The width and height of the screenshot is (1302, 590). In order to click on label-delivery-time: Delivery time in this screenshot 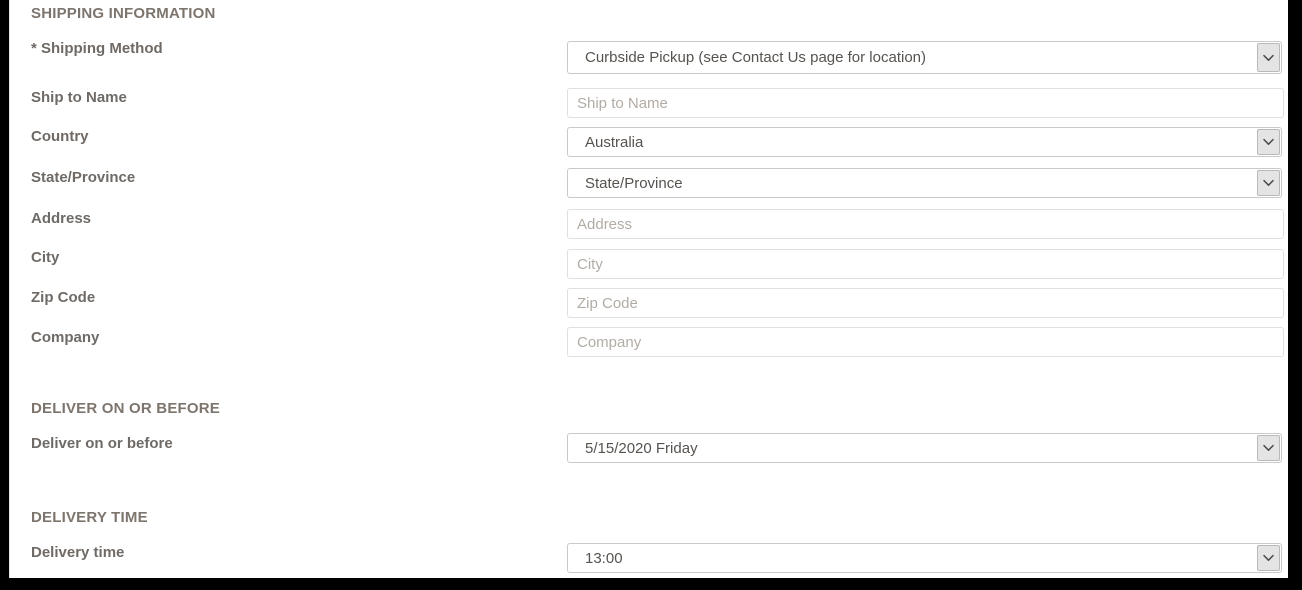, I will do `click(78, 552)`.